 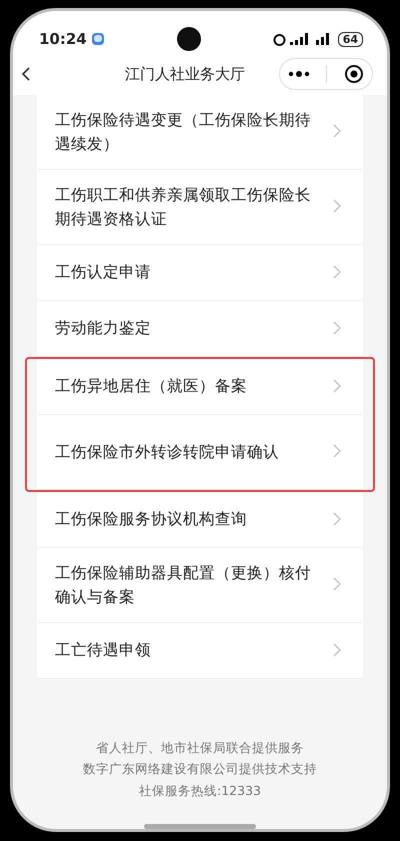 I want to click on more-icon, so click(x=299, y=74).